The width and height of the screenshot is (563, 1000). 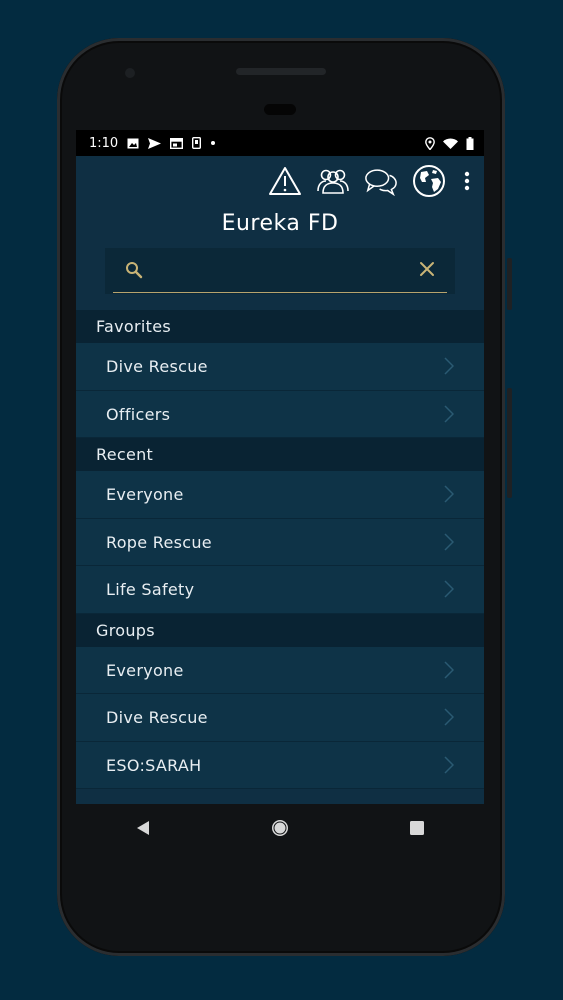 I want to click on home-icon, so click(x=280, y=828).